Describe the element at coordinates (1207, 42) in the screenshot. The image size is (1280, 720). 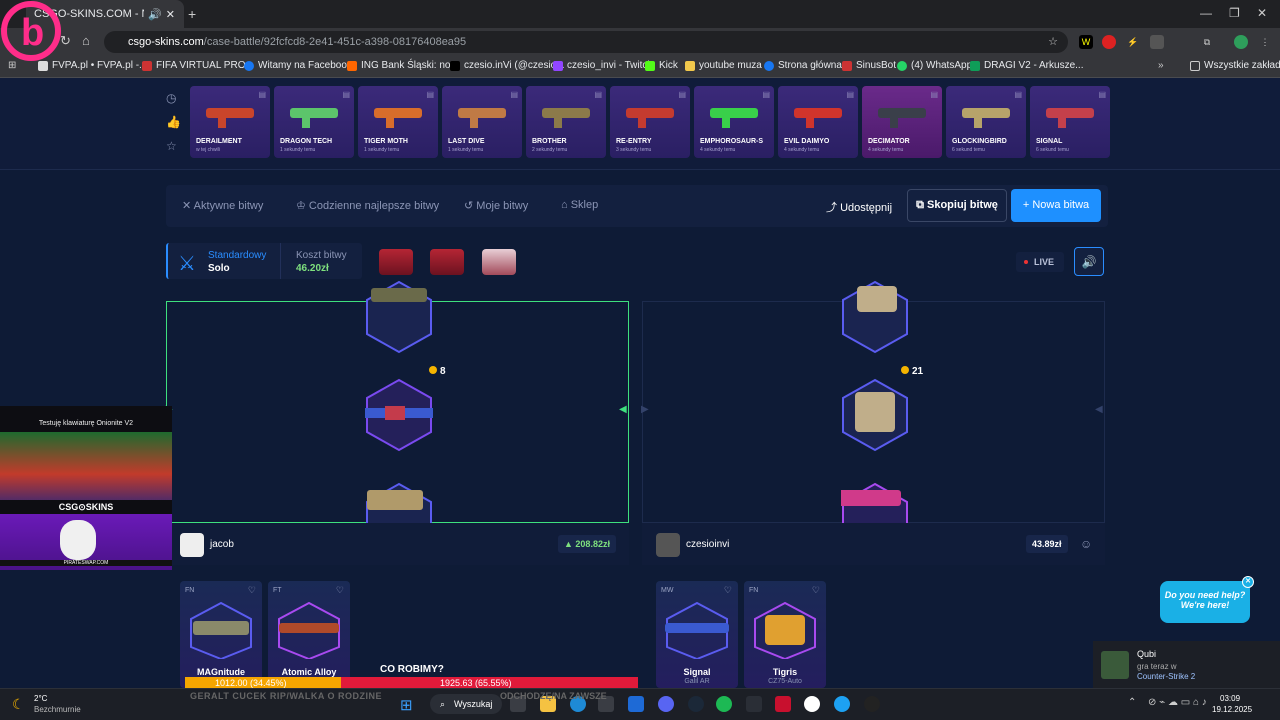
I see `extensions-puzzle-icon: ⧉` at that location.